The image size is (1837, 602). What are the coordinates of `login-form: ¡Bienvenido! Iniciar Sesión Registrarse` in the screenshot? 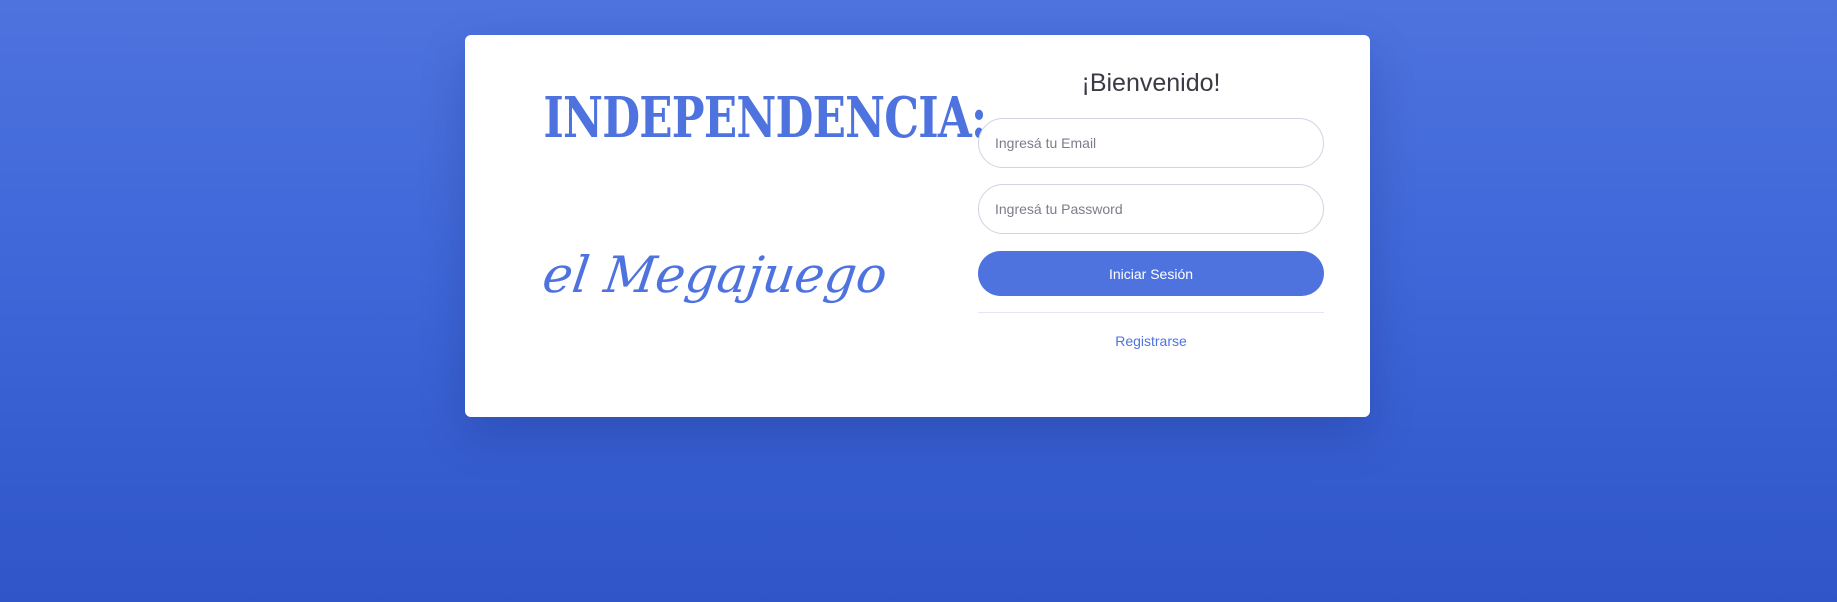 It's located at (1151, 207).